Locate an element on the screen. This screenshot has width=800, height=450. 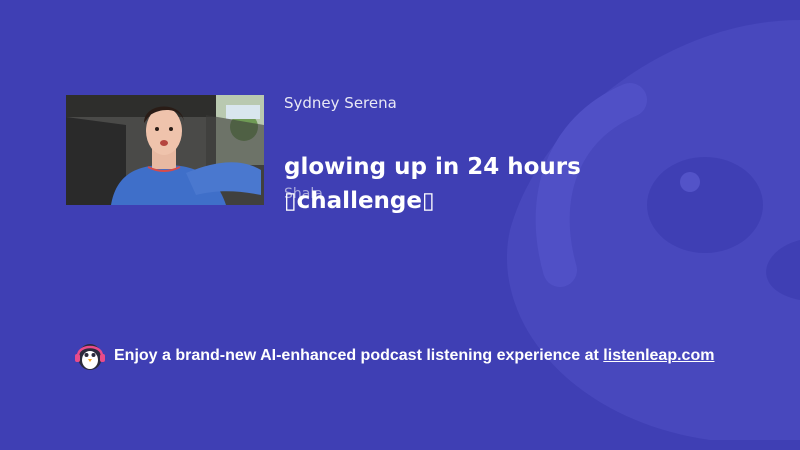
listenleap-link: listenleap.com is located at coordinates (658, 355).